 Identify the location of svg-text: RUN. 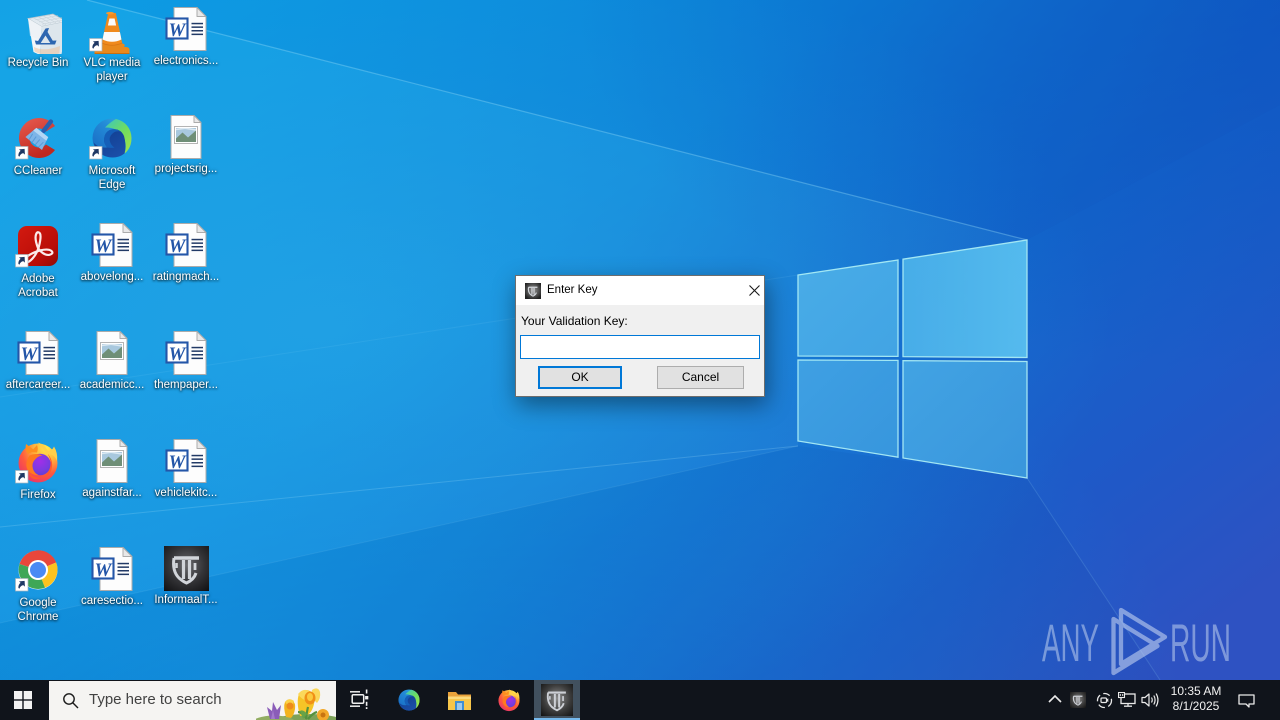
(1200, 643).